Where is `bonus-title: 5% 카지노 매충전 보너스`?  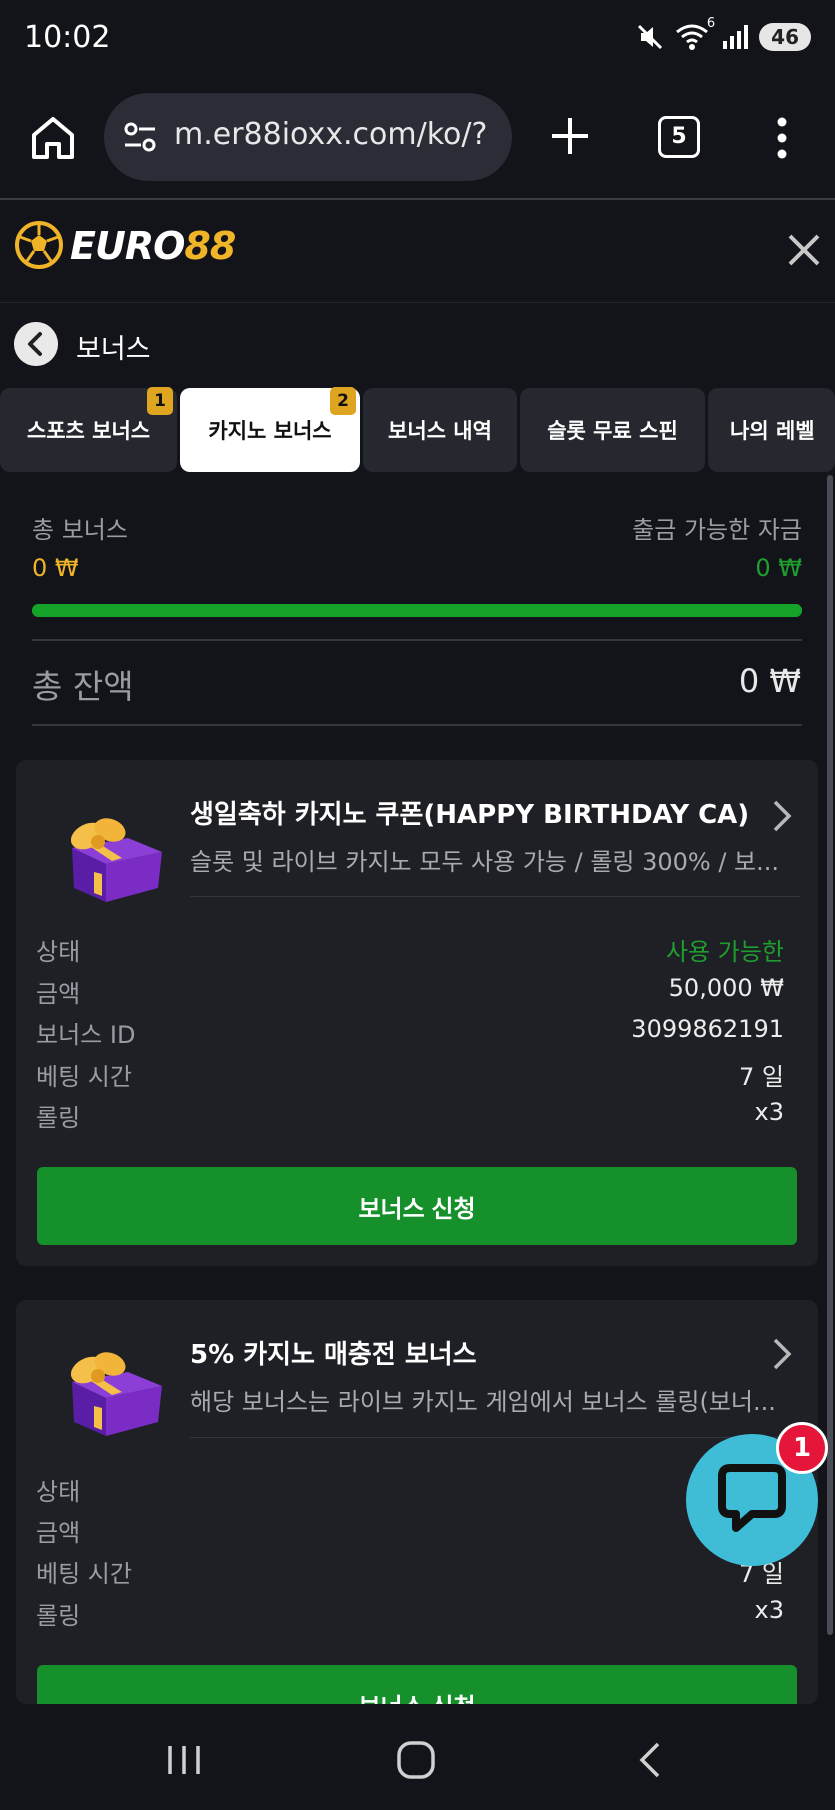
bonus-title: 5% 카지노 매충전 보너스 is located at coordinates (333, 1352).